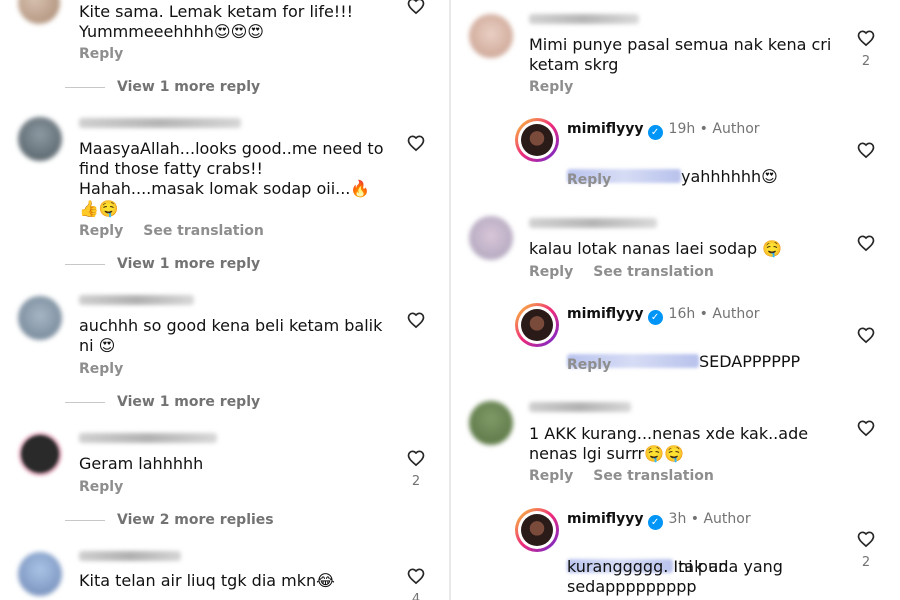 The width and height of the screenshot is (900, 600). Describe the element at coordinates (648, 576) in the screenshot. I see `comment-text: kuranggggg. Ini pun sedappppppppp` at that location.